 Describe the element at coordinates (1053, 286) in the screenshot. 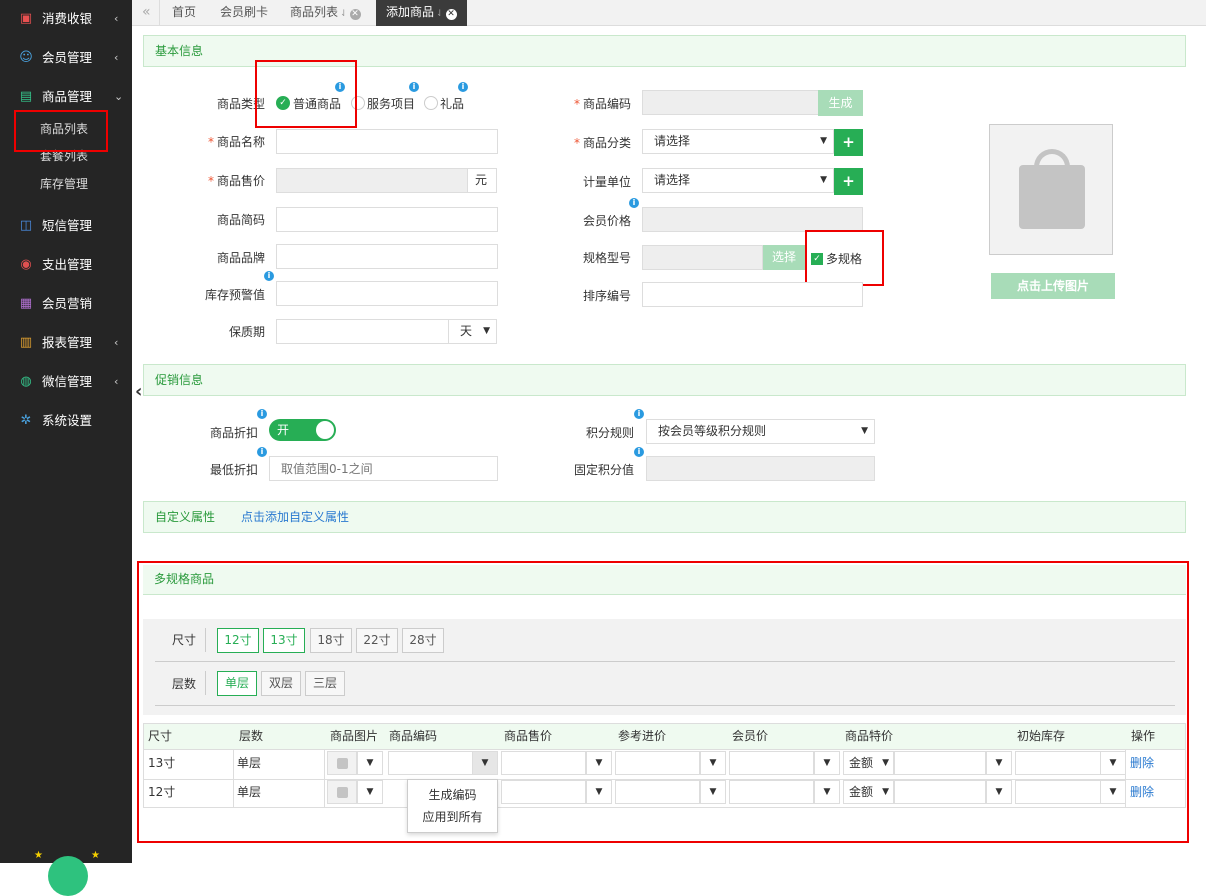

I see `upload-image-button: 点击上传图片` at that location.